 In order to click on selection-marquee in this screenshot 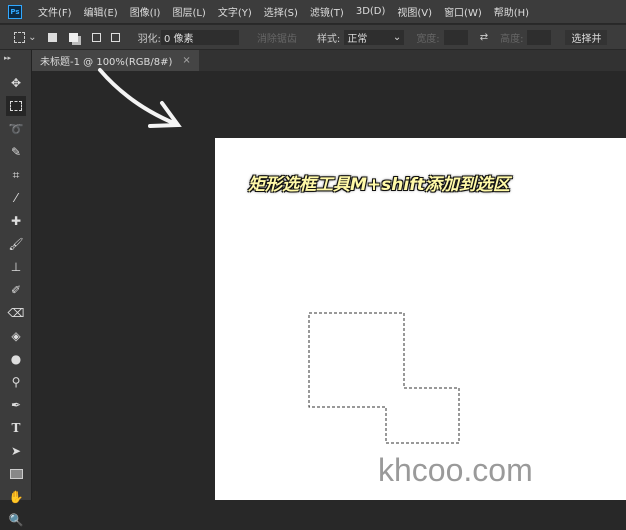, I will do `click(384, 378)`.